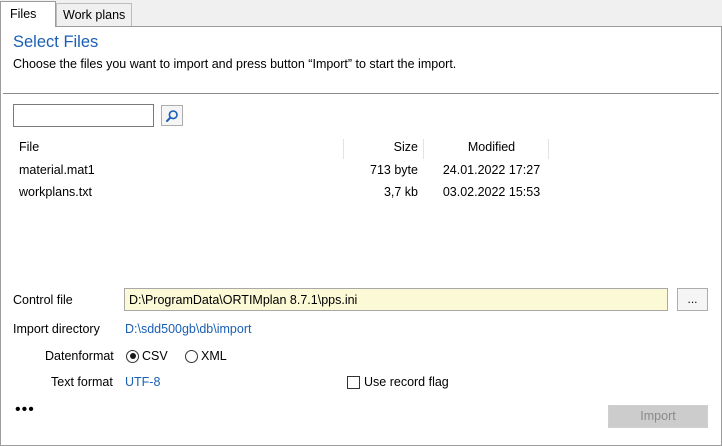 This screenshot has width=722, height=446. Describe the element at coordinates (82, 382) in the screenshot. I see `text-format-label: Text format` at that location.